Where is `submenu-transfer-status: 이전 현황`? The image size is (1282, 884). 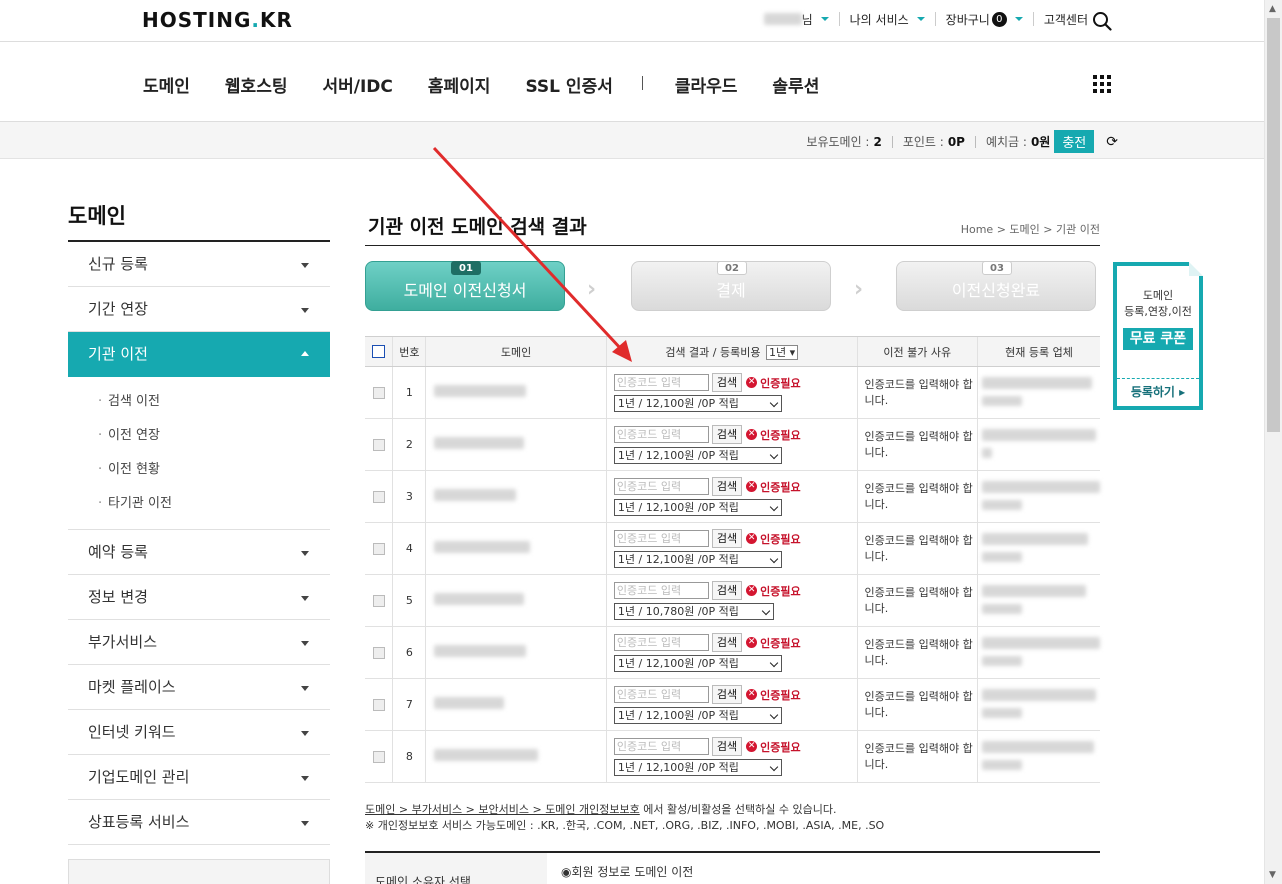
submenu-transfer-status: 이전 현황 is located at coordinates (214, 470).